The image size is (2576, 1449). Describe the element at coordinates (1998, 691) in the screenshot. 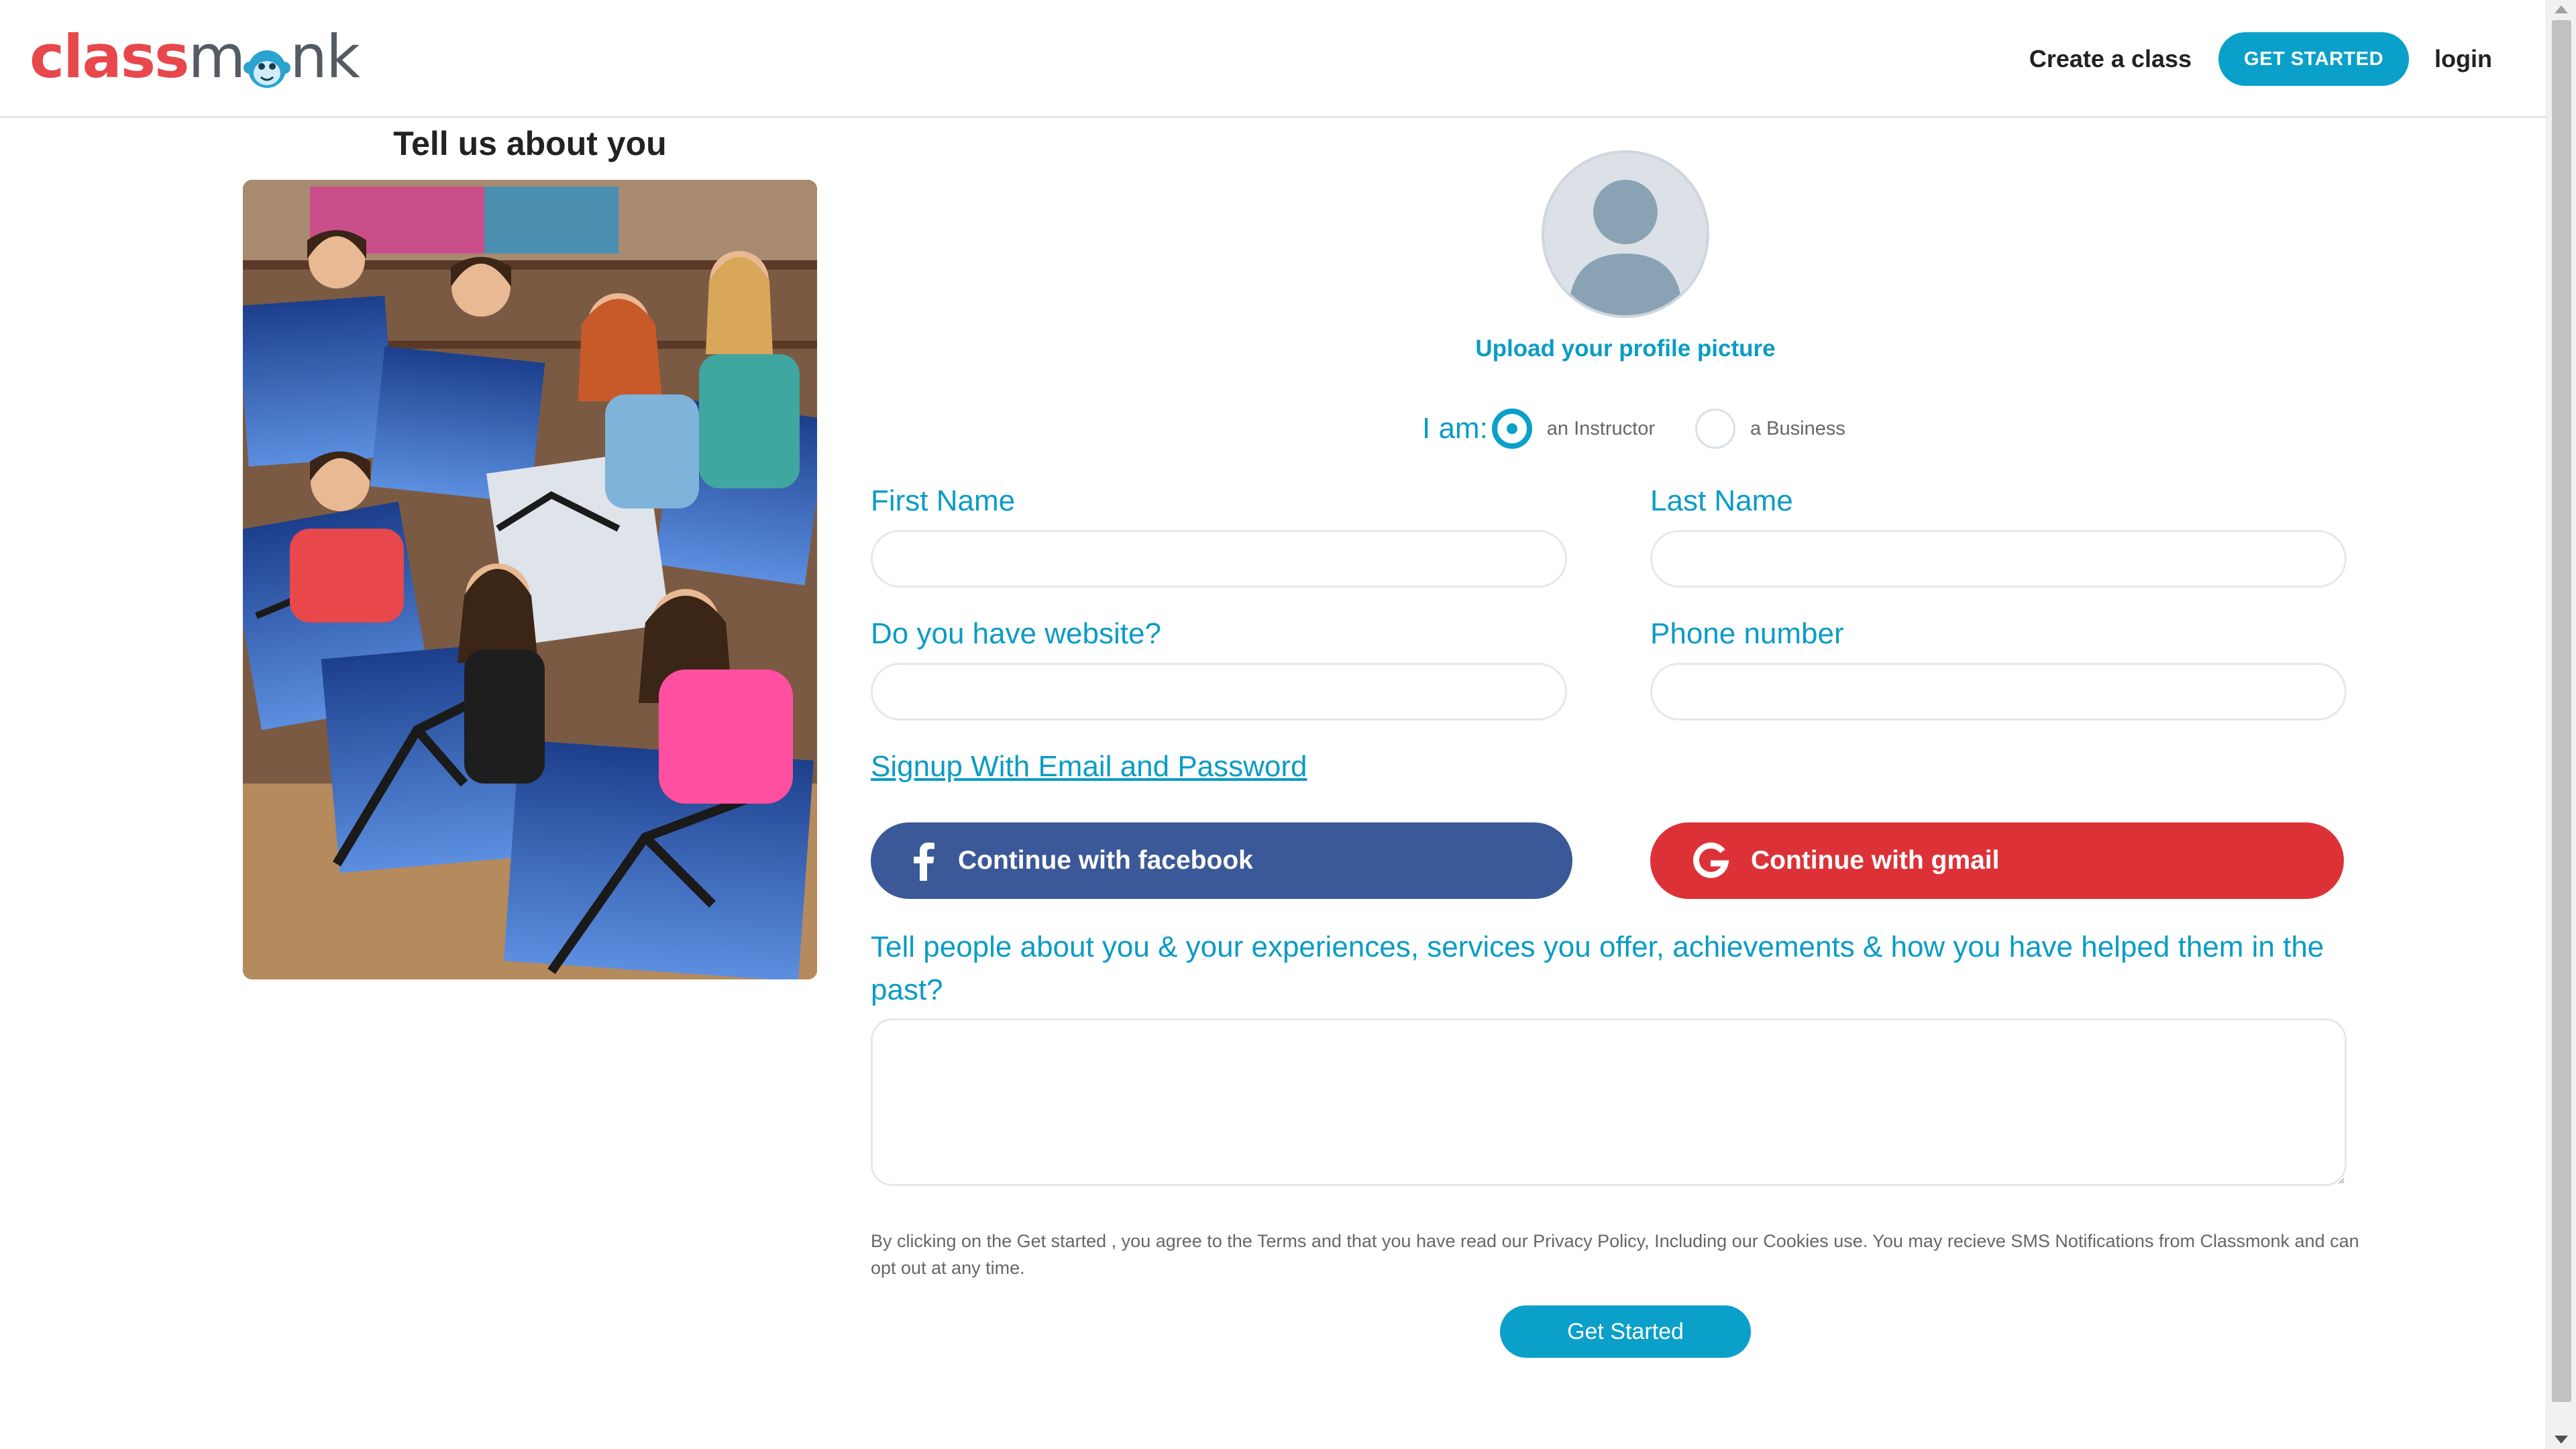

I see `phone-input` at that location.